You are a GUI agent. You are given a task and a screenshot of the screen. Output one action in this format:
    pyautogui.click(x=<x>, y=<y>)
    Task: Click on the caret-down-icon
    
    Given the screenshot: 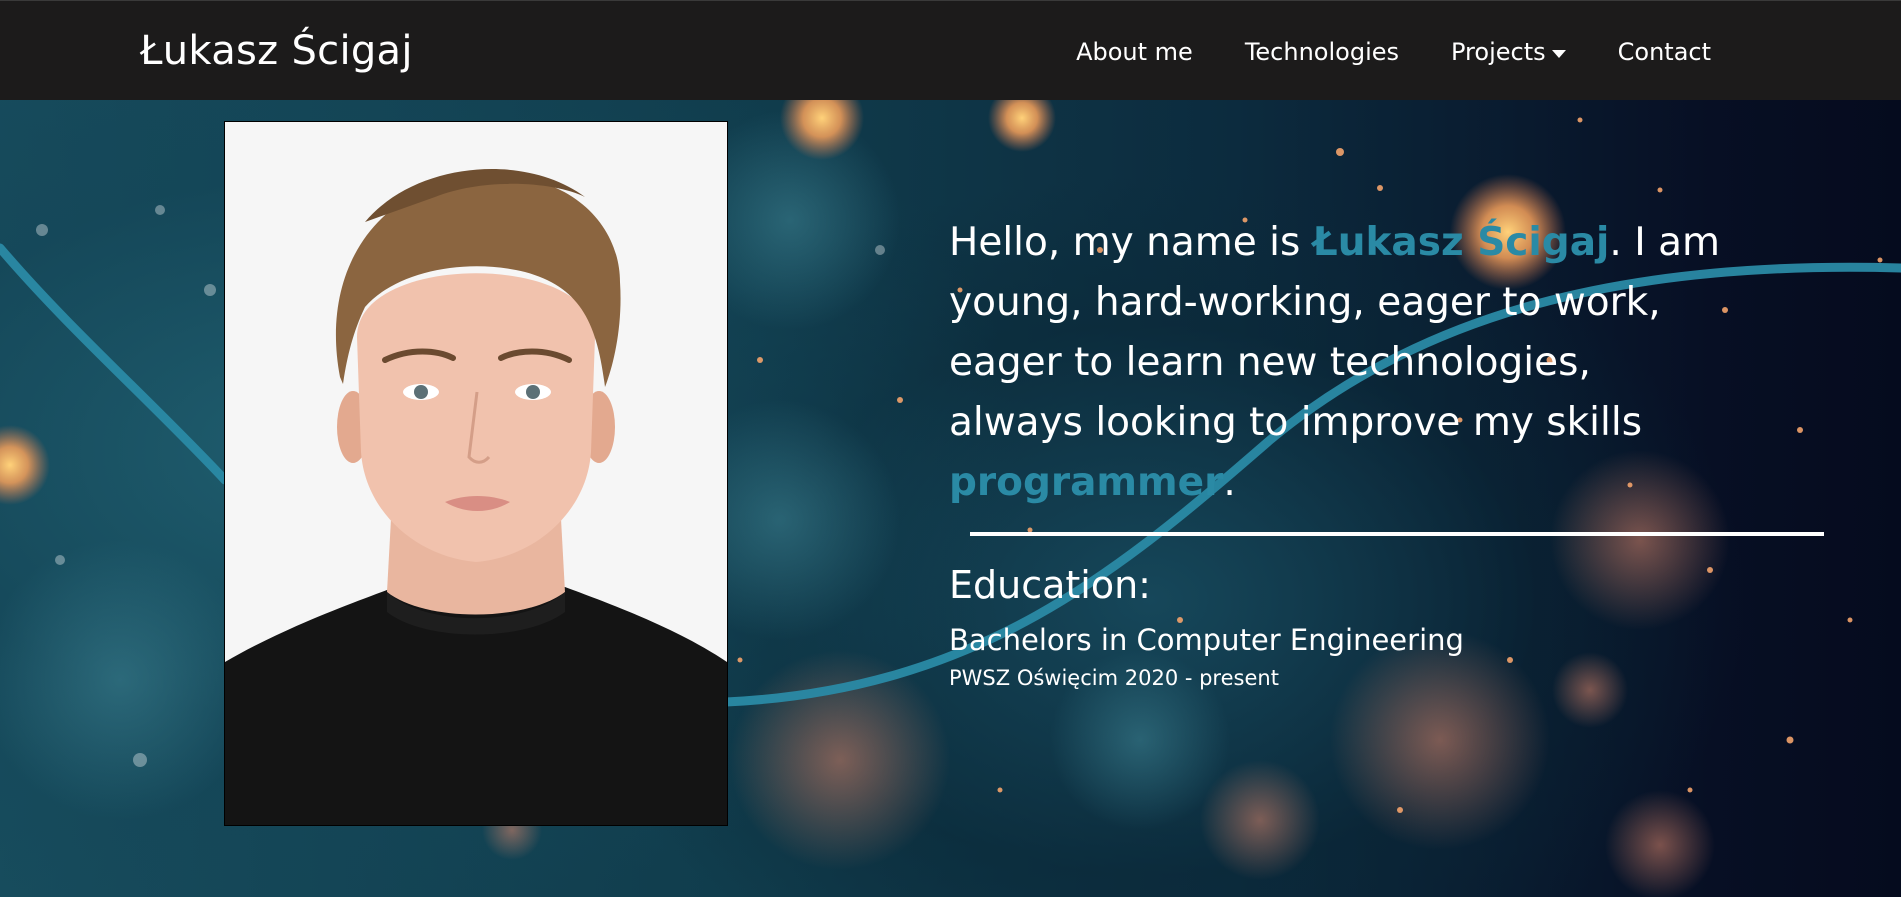 What is the action you would take?
    pyautogui.click(x=1558, y=53)
    